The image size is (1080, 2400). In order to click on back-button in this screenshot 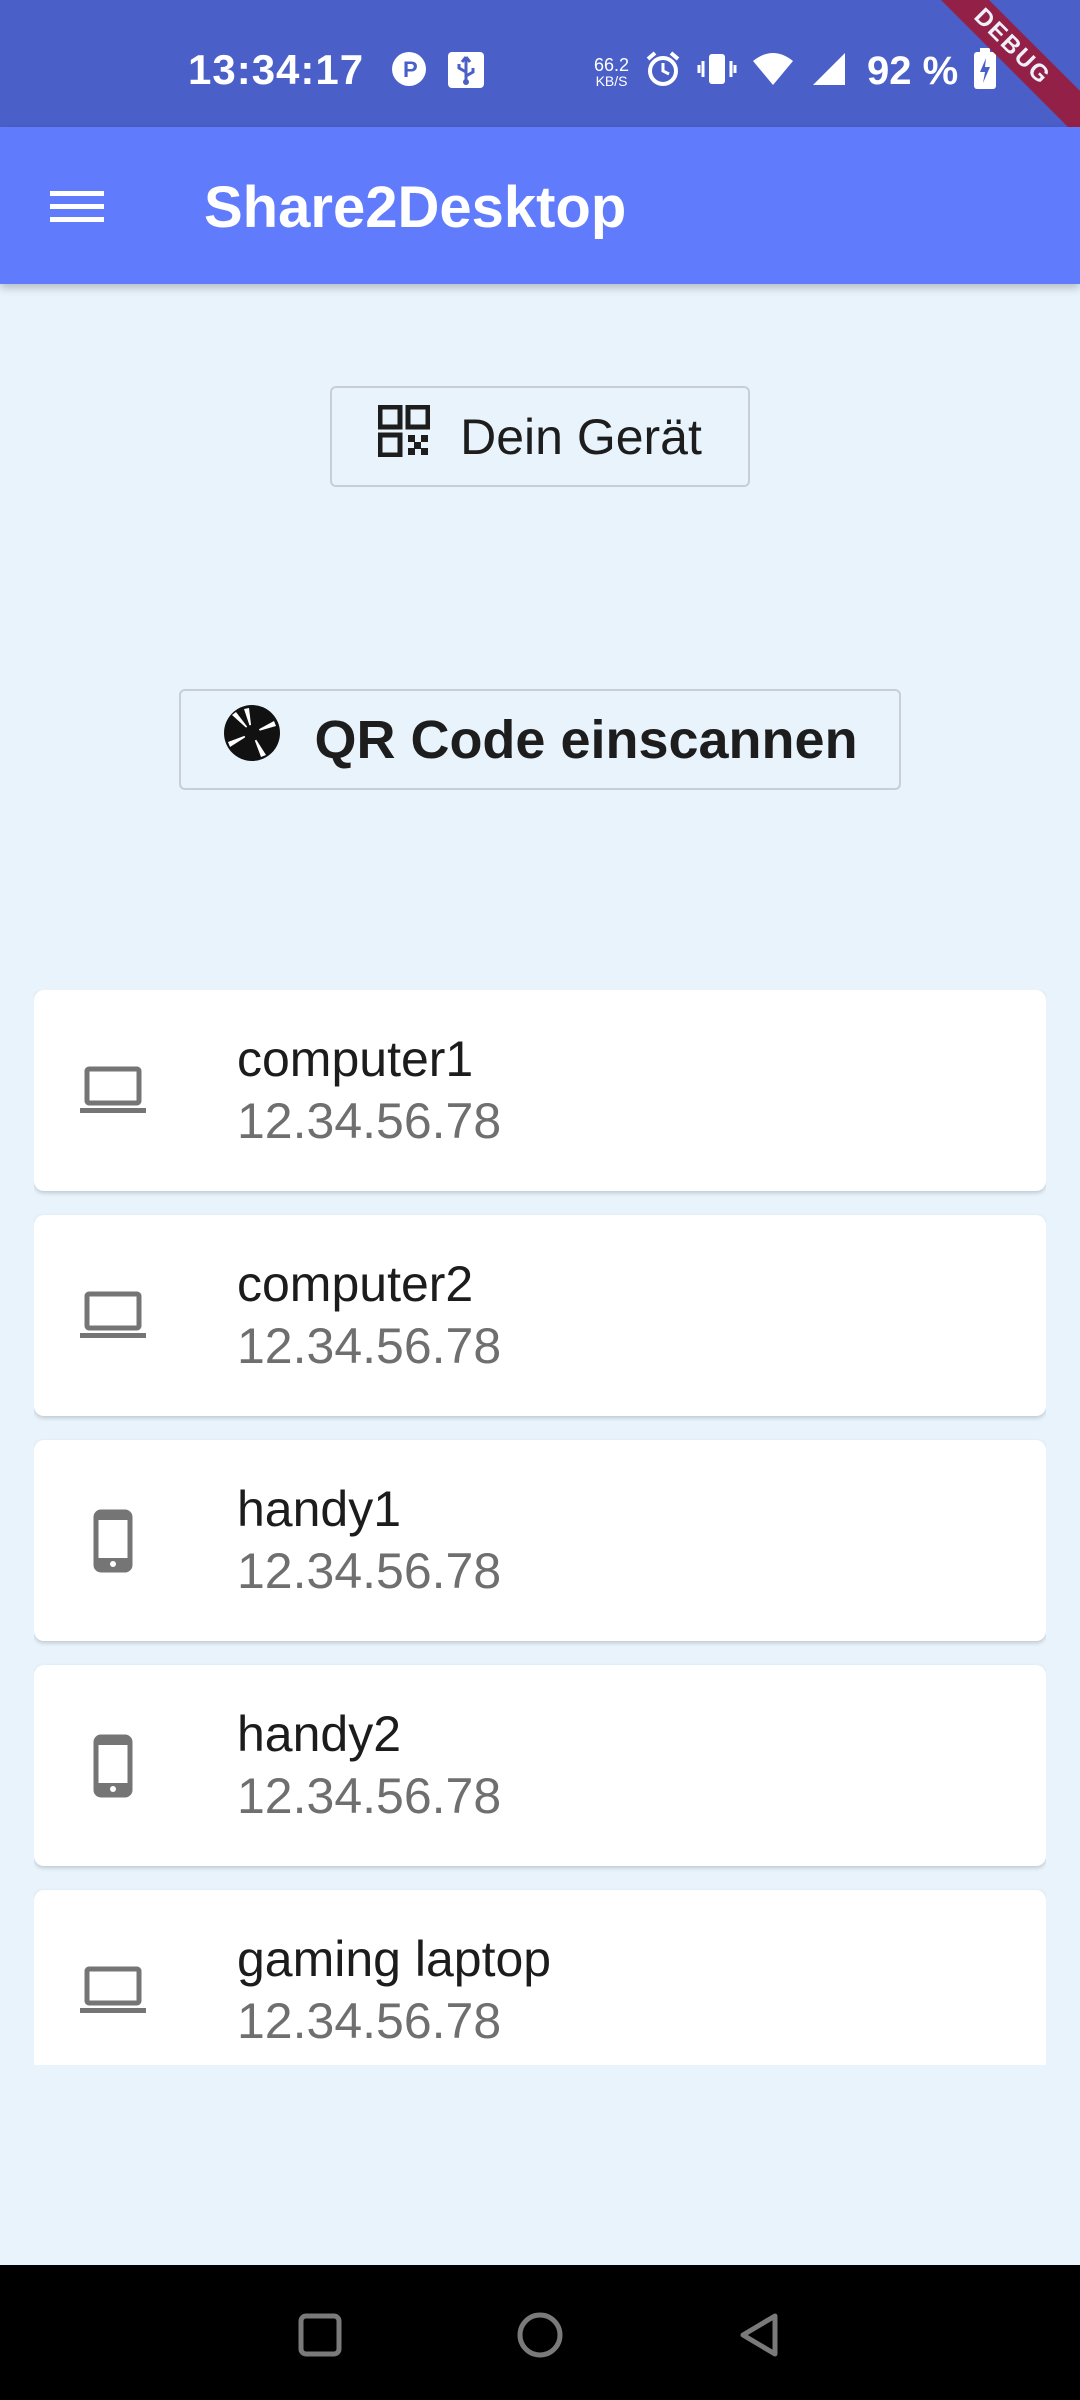, I will do `click(760, 2335)`.